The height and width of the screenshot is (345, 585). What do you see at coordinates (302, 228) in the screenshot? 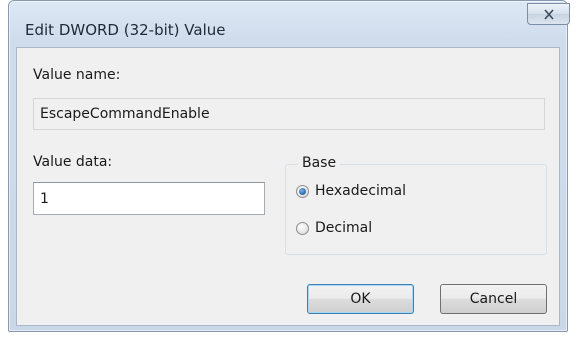
I see `radio-button-unselected-icon` at bounding box center [302, 228].